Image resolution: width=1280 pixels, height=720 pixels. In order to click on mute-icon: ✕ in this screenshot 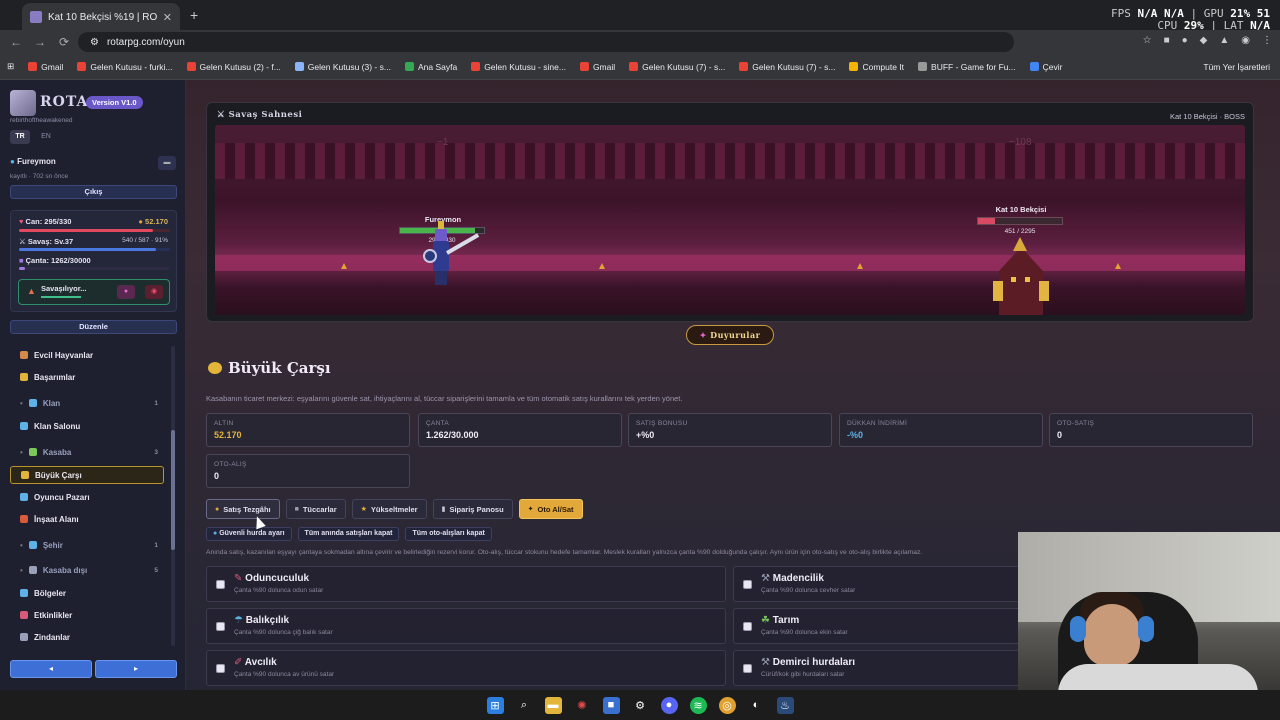, I will do `click(167, 17)`.